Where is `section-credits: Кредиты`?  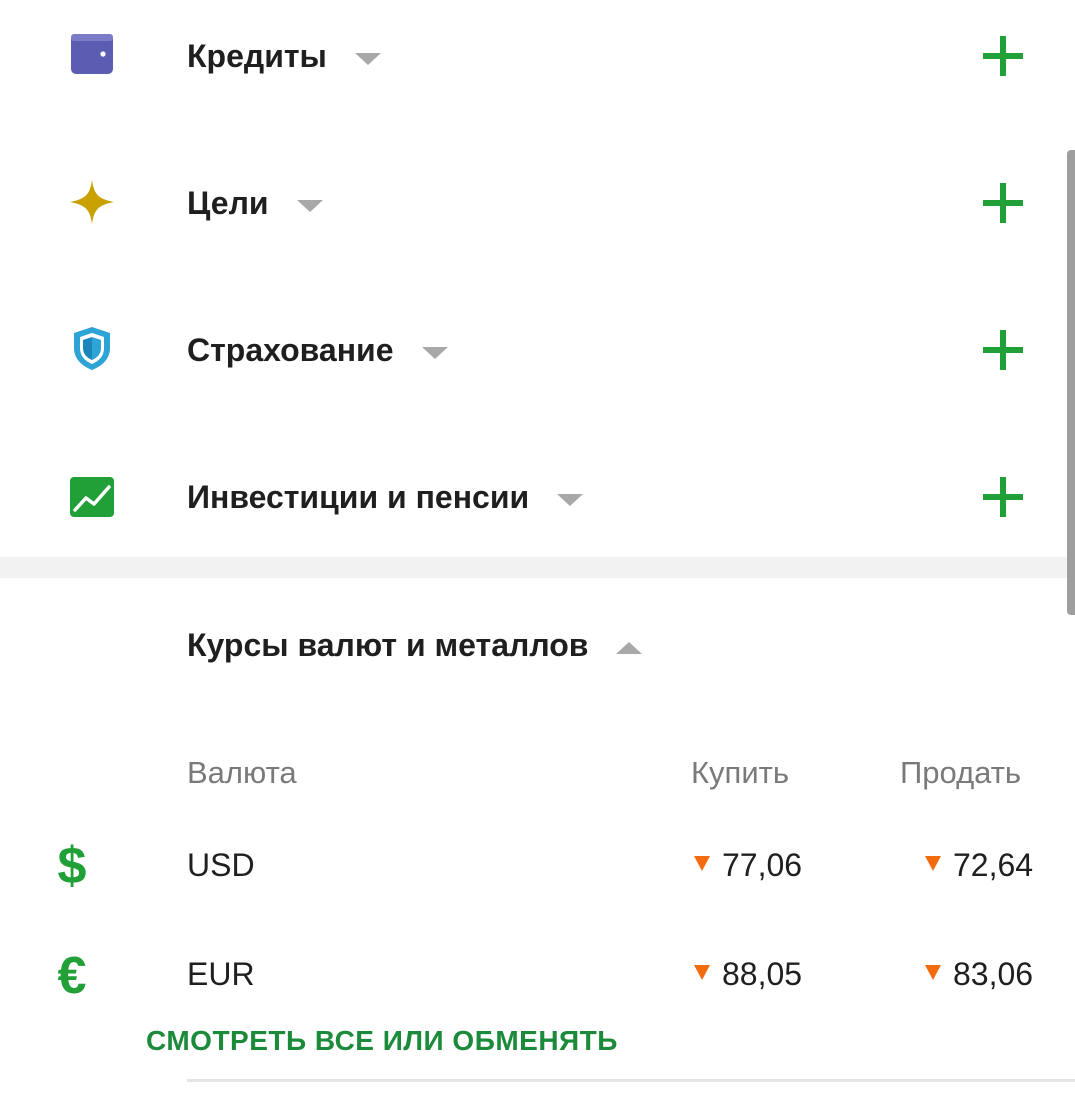 section-credits: Кредиты is located at coordinates (537, 73).